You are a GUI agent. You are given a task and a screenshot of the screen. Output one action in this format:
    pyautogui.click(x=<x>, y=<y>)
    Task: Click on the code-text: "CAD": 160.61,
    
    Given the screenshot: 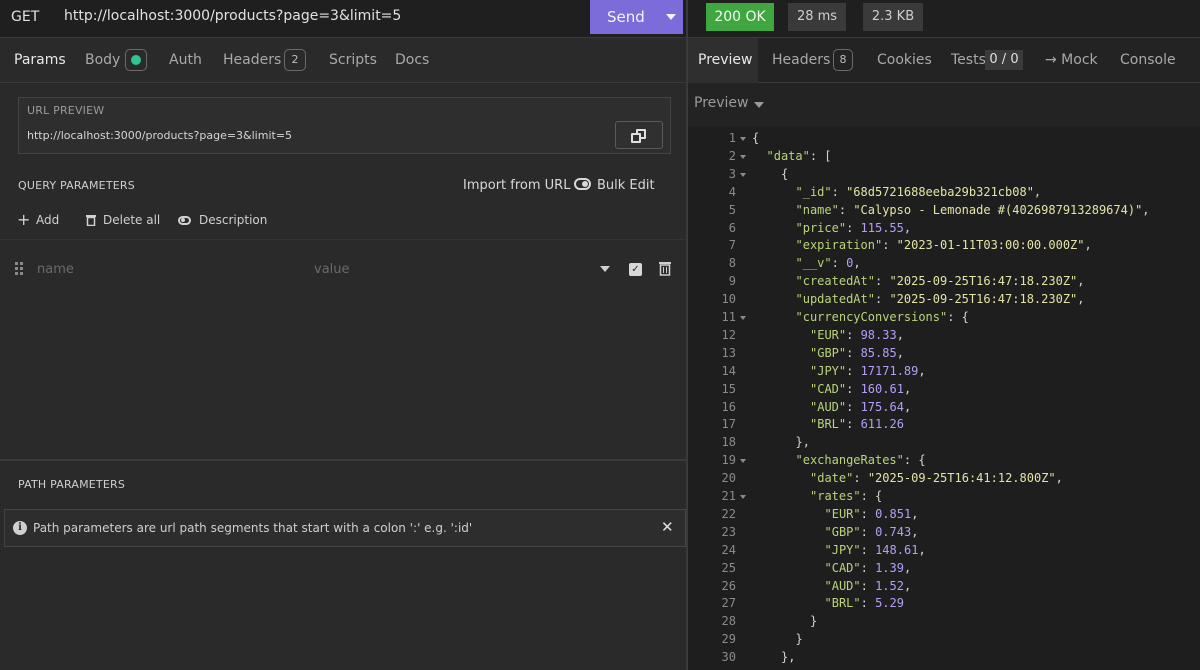 What is the action you would take?
    pyautogui.click(x=860, y=389)
    